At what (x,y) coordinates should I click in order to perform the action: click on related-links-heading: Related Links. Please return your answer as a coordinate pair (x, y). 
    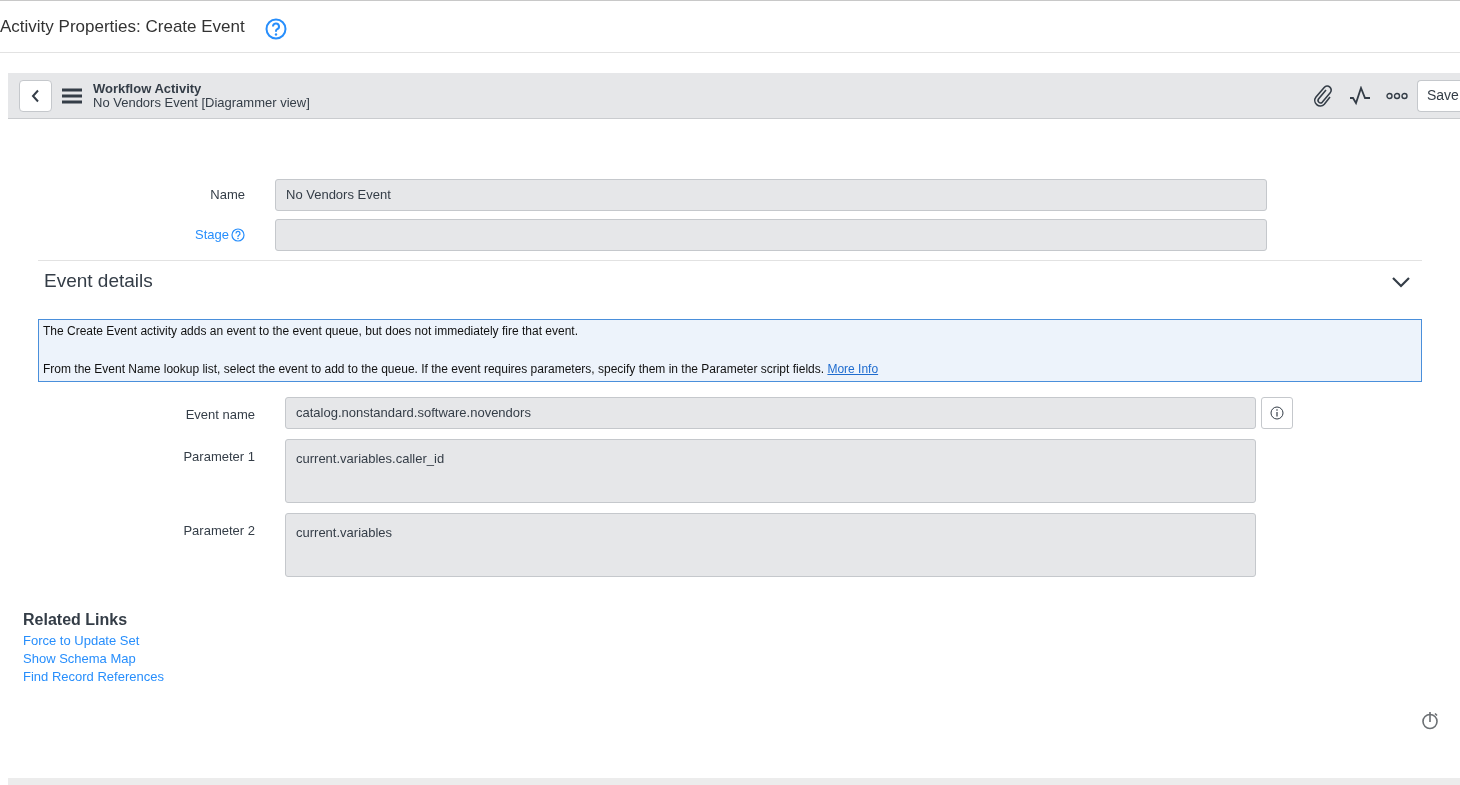
    Looking at the image, I should click on (76, 620).